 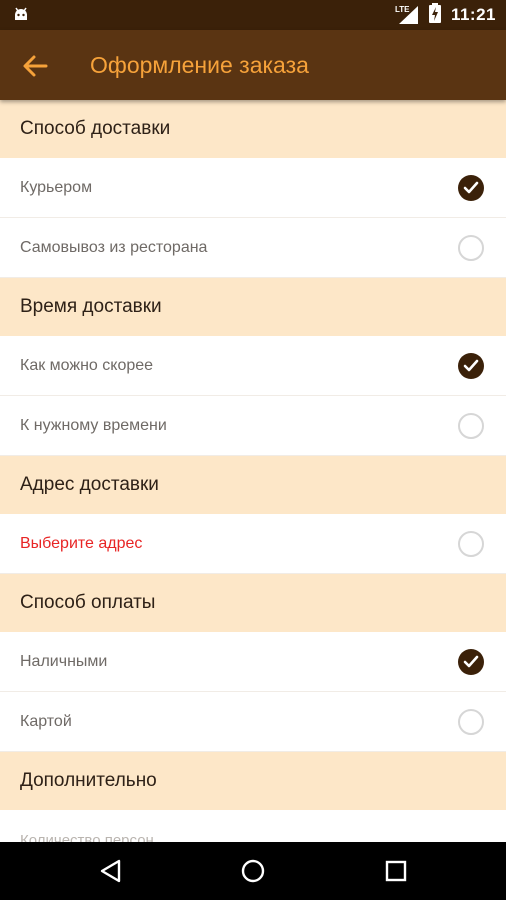 I want to click on option-persons-count: Количество персон, so click(x=253, y=826).